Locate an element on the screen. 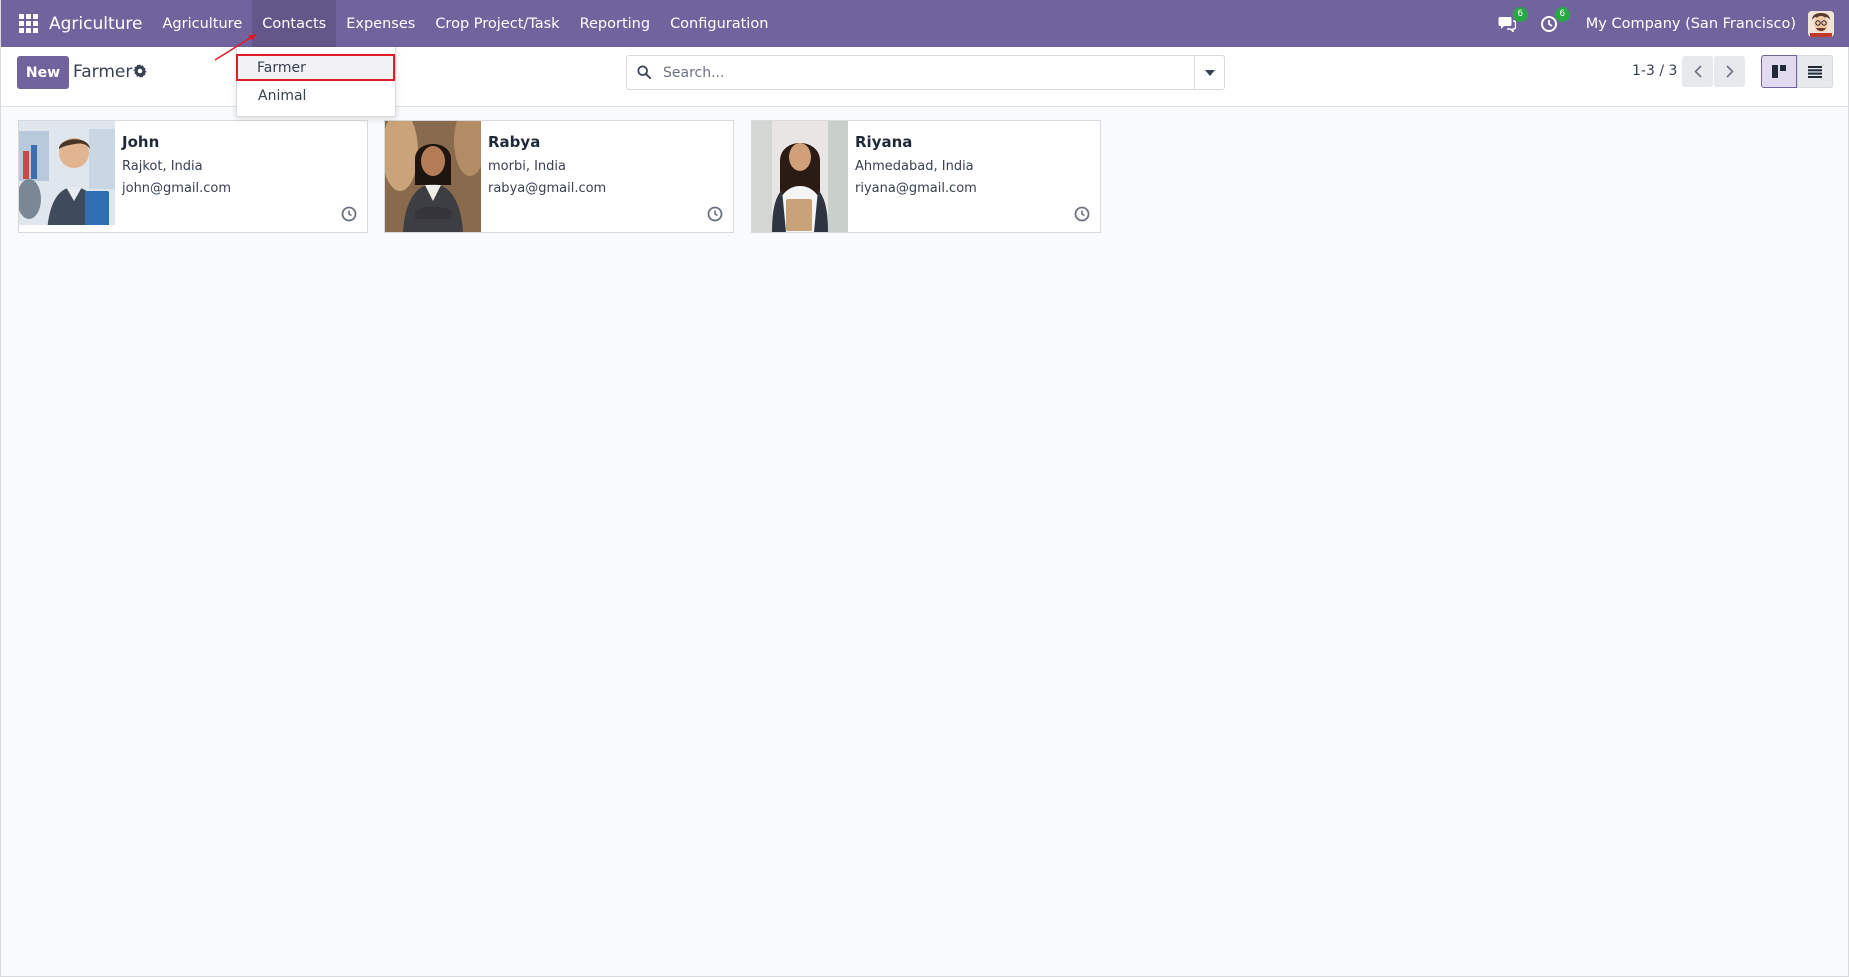  list-view-button is located at coordinates (1815, 71).